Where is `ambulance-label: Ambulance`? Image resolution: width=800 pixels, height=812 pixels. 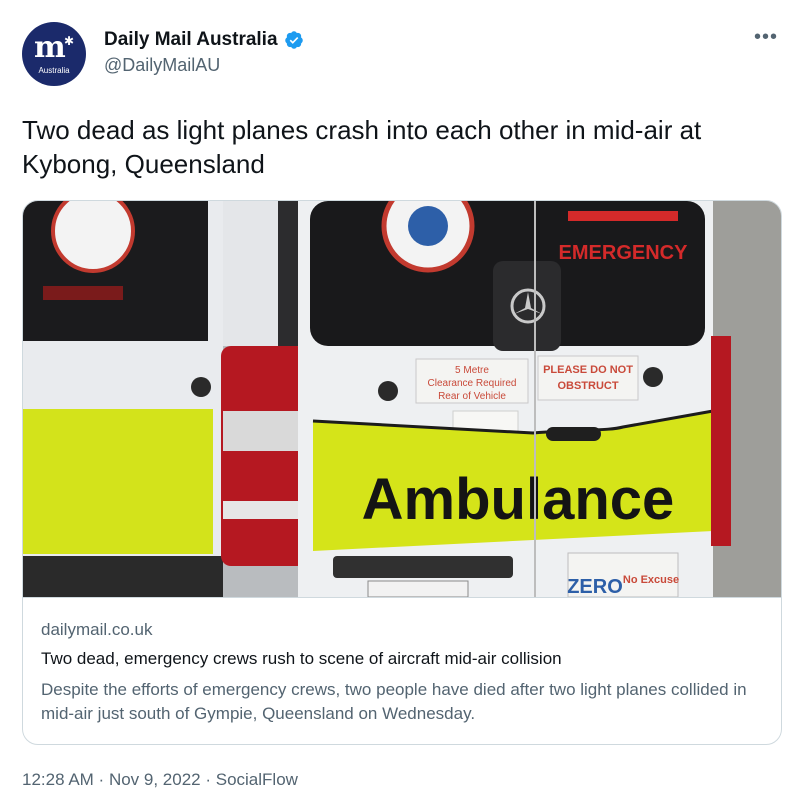
ambulance-label: Ambulance is located at coordinates (518, 499).